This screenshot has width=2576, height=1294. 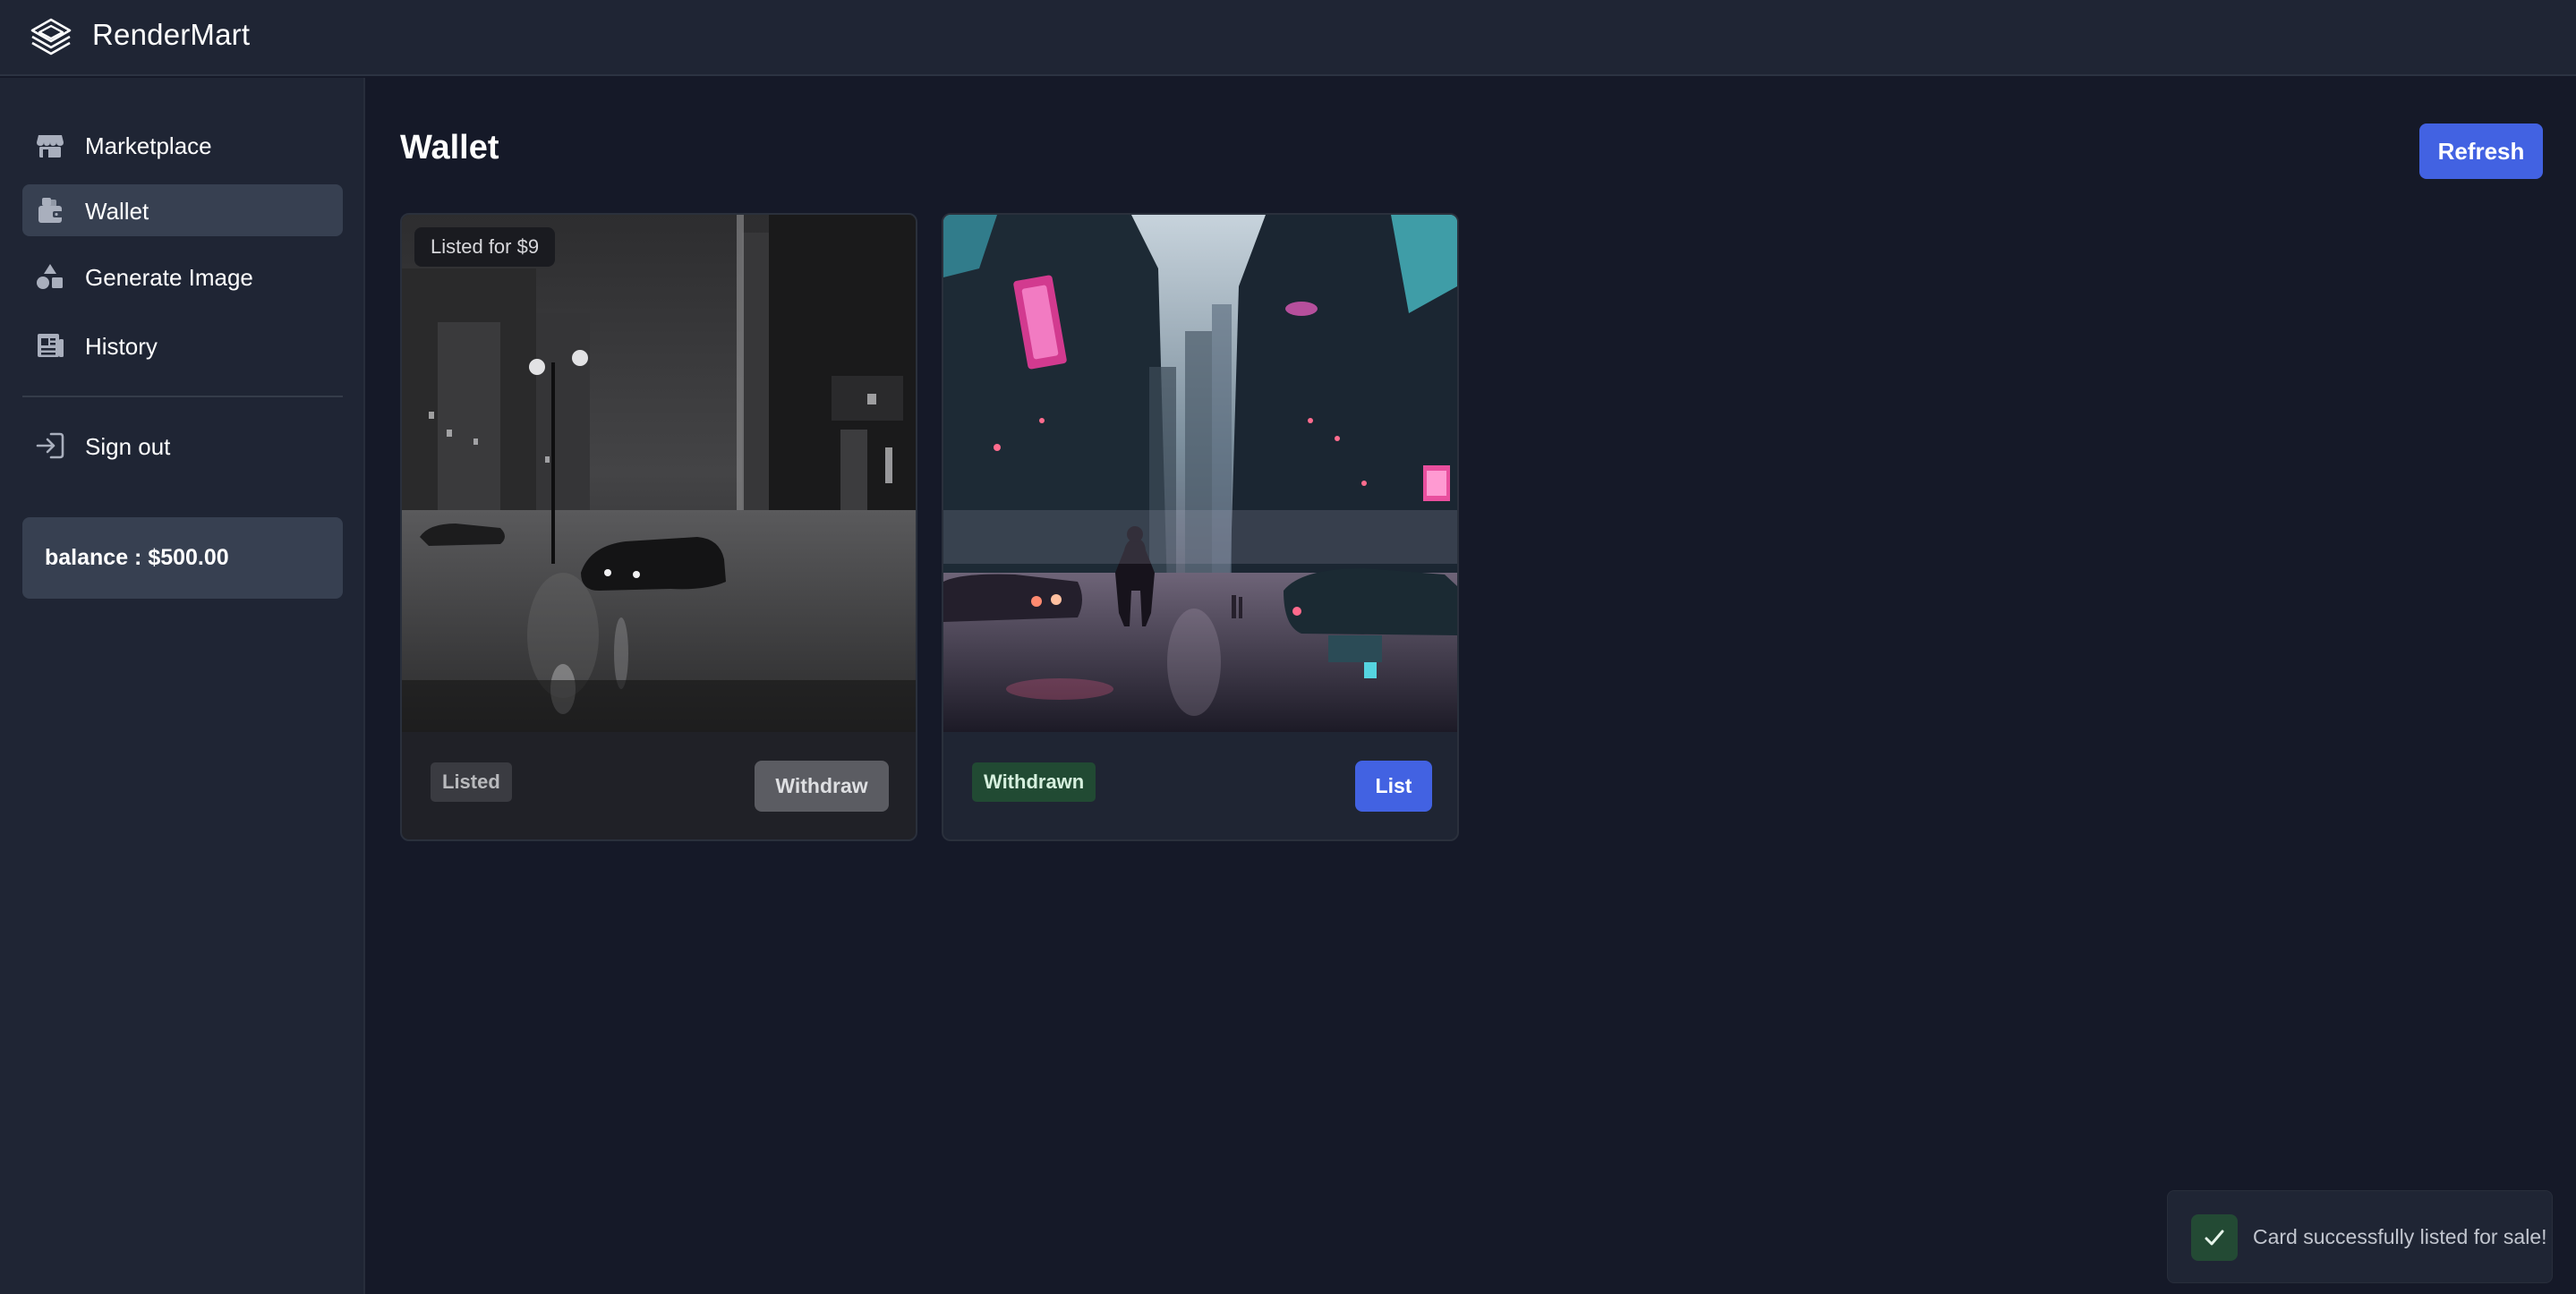 What do you see at coordinates (169, 277) in the screenshot?
I see `sidebar-item-label: Generate Image` at bounding box center [169, 277].